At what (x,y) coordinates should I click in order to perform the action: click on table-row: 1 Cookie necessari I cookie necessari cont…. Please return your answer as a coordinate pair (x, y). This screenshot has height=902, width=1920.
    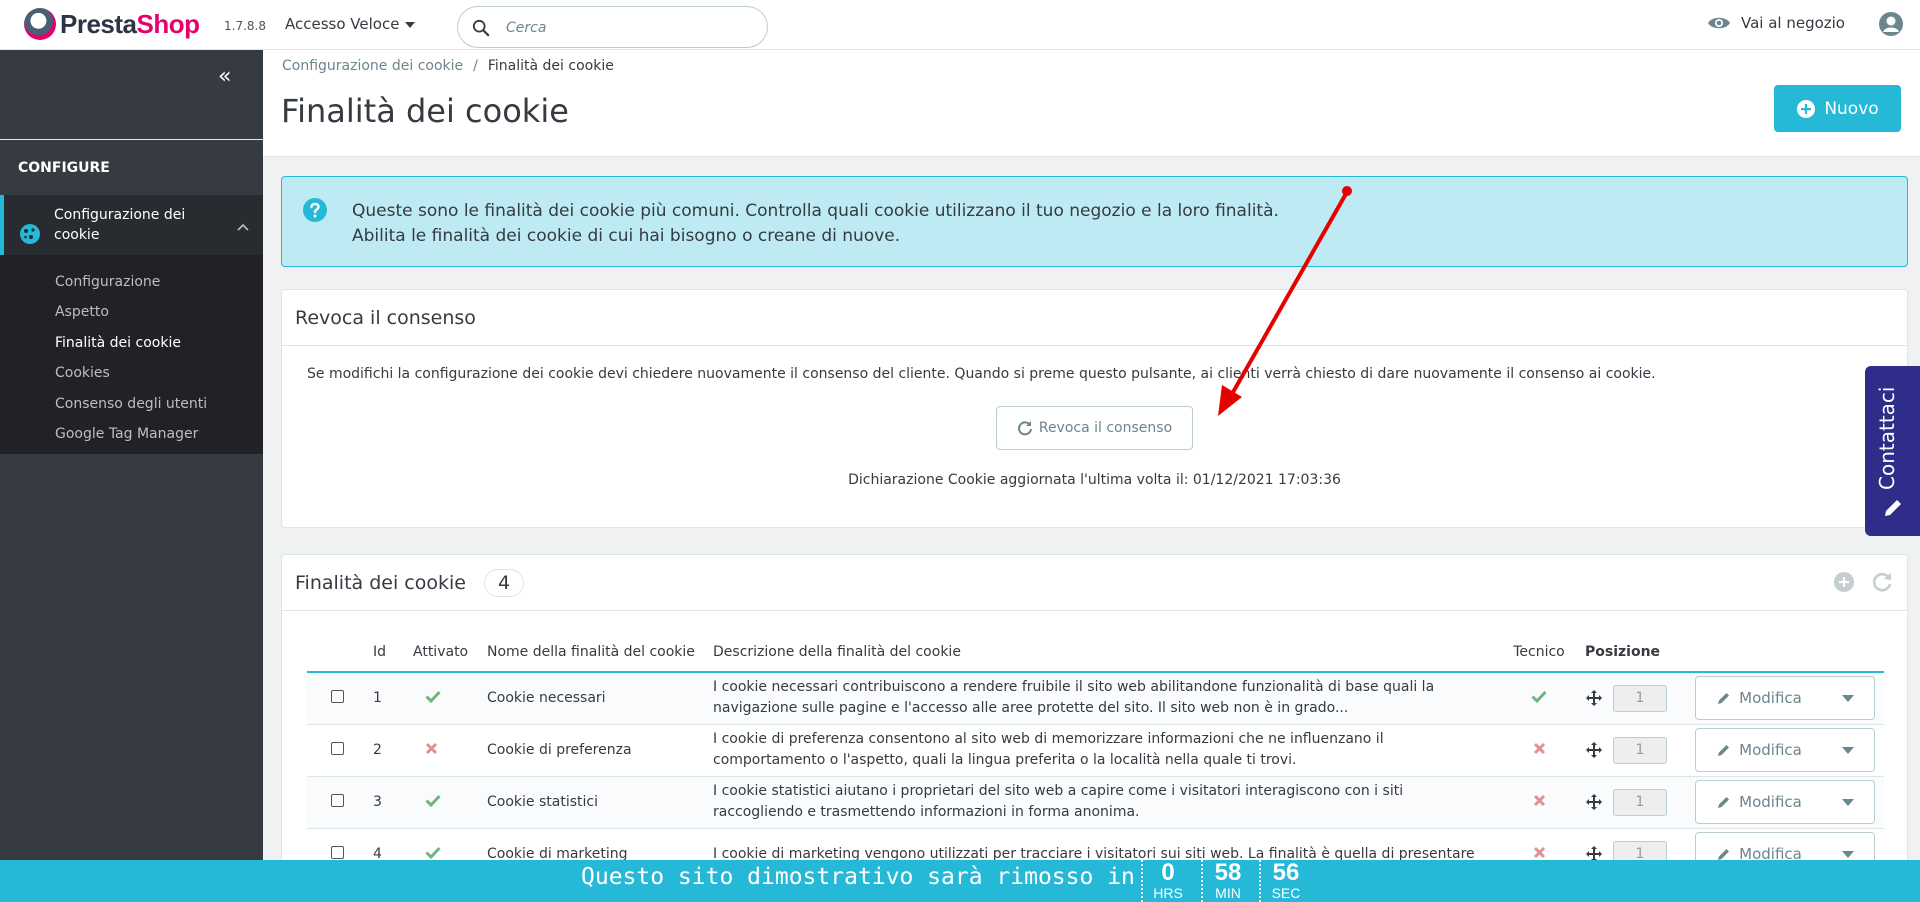
    Looking at the image, I should click on (1095, 698).